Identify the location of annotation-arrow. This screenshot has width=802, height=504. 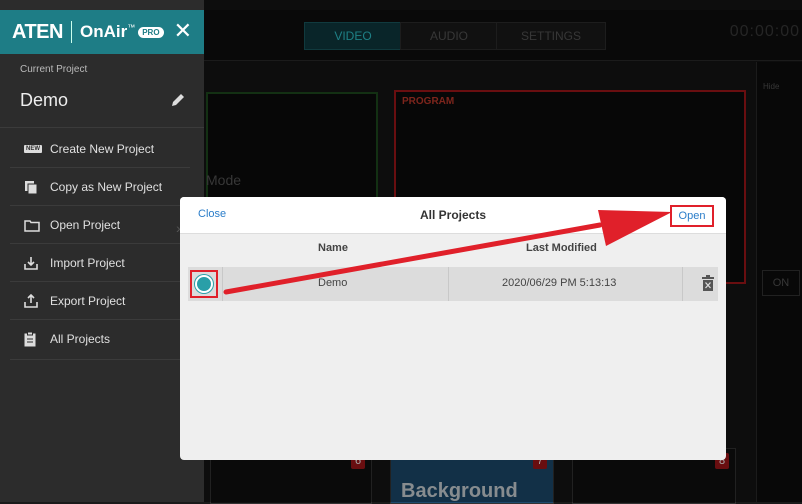
(447, 252).